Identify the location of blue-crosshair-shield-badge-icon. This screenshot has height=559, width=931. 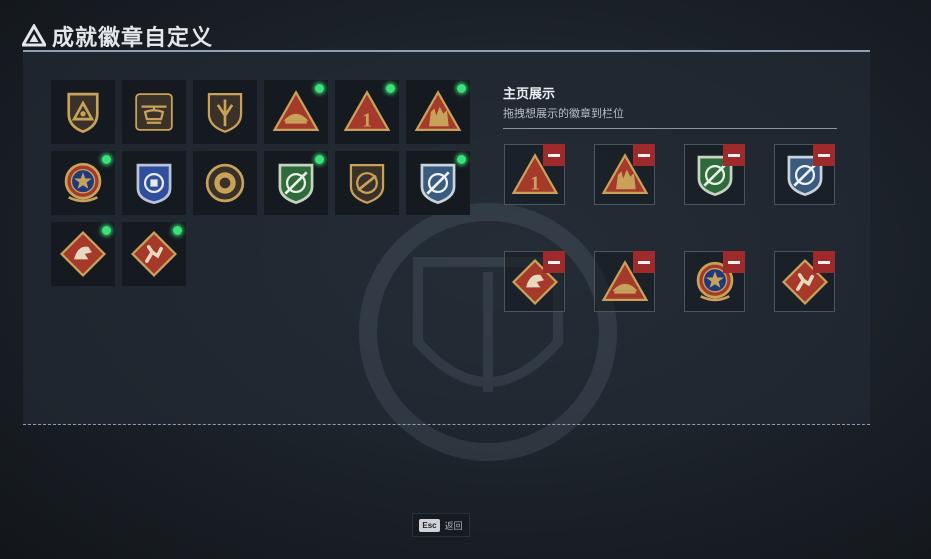
(438, 184).